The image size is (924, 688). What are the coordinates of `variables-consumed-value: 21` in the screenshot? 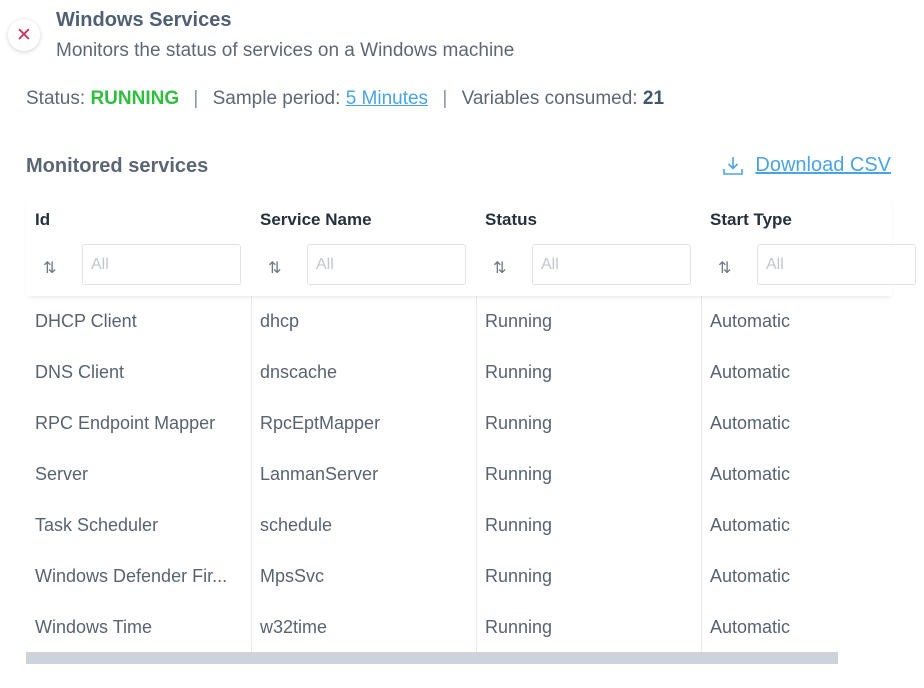 It's located at (653, 98).